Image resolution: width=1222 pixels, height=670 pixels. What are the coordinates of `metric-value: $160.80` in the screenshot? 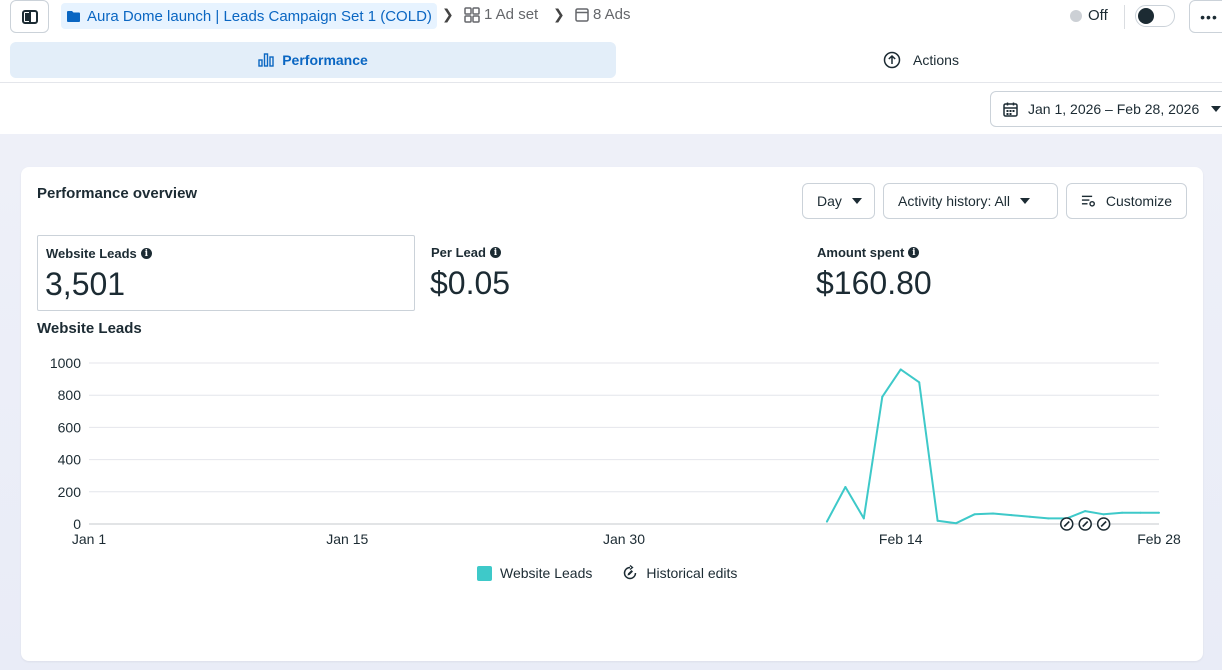 It's located at (874, 283).